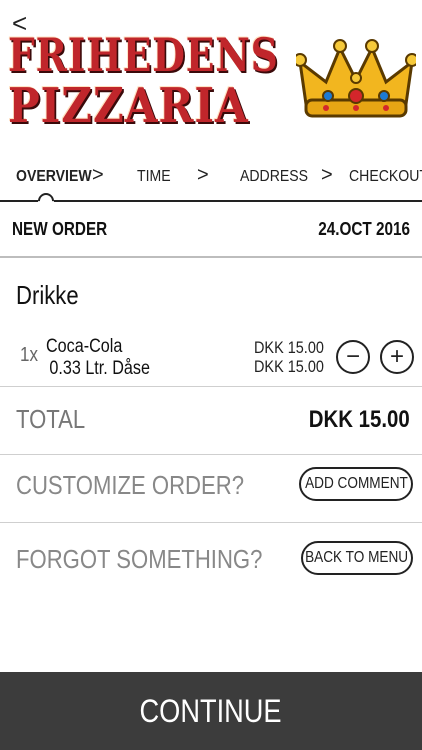 Image resolution: width=422 pixels, height=750 pixels. What do you see at coordinates (356, 78) in the screenshot?
I see `crown-icon` at bounding box center [356, 78].